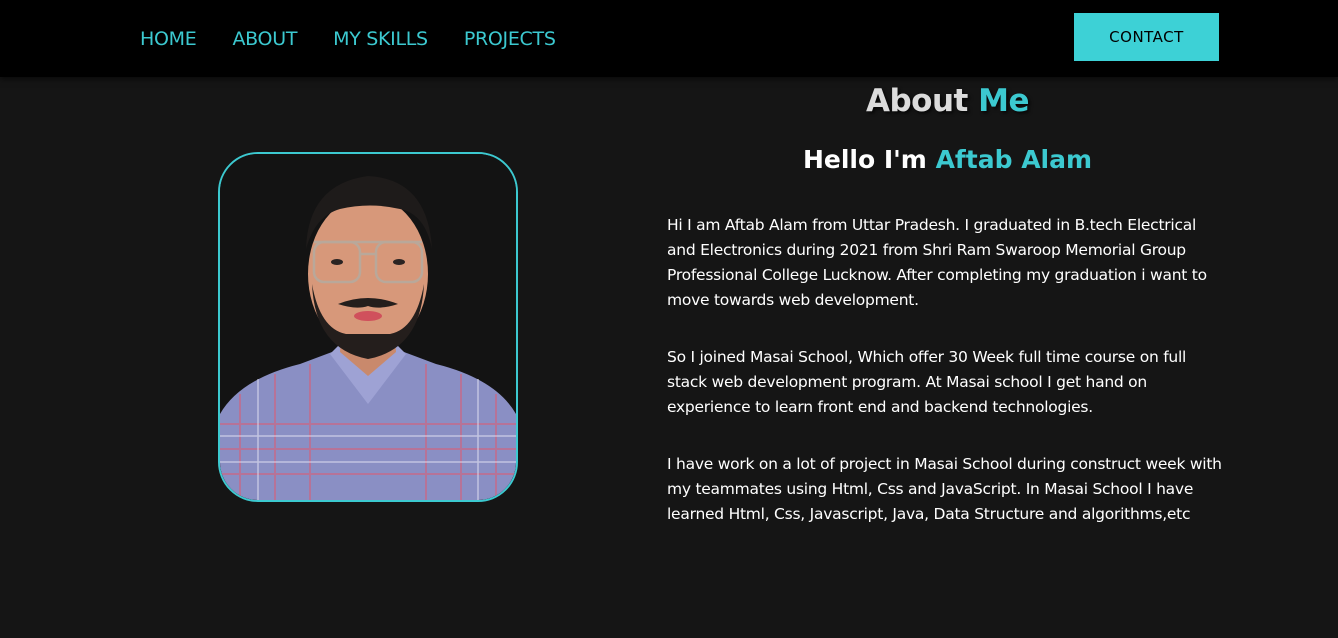 The height and width of the screenshot is (638, 1338). What do you see at coordinates (380, 39) in the screenshot?
I see `nav-link-my-skills: MY SKILLS` at bounding box center [380, 39].